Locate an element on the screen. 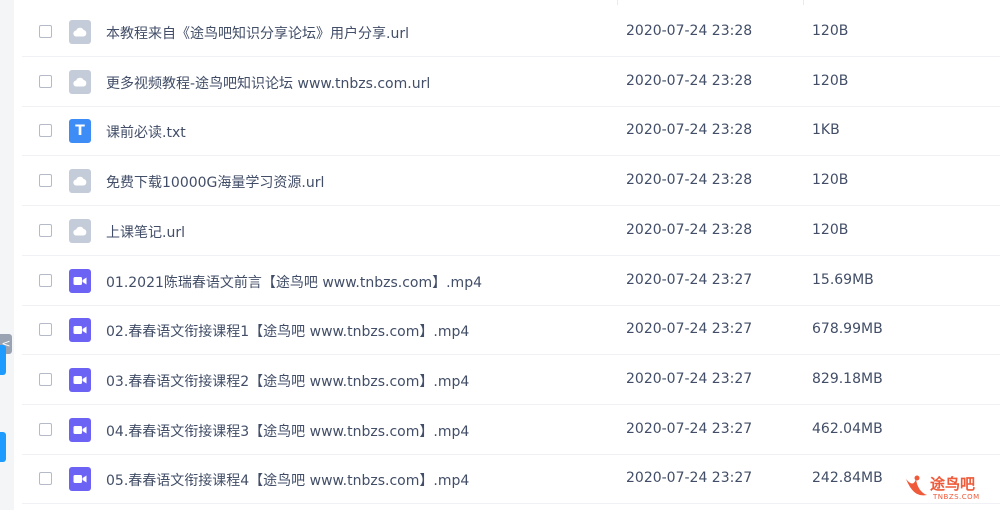  file-name: 免费下载10000G海量学习资源.url is located at coordinates (215, 182).